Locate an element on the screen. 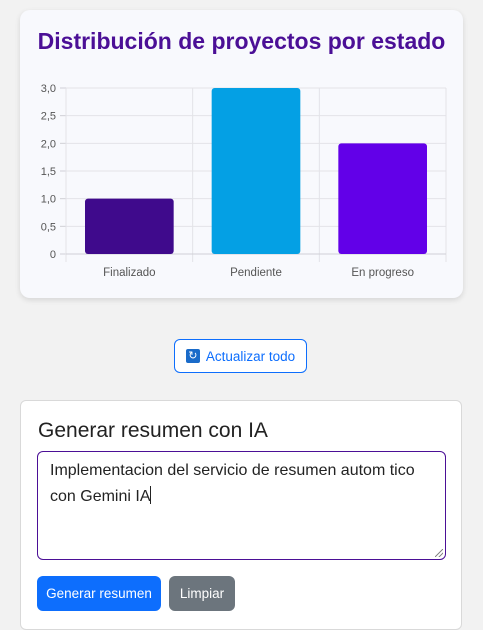 Image resolution: width=483 pixels, height=630 pixels. y-tick-label: 2,0 is located at coordinates (48, 144).